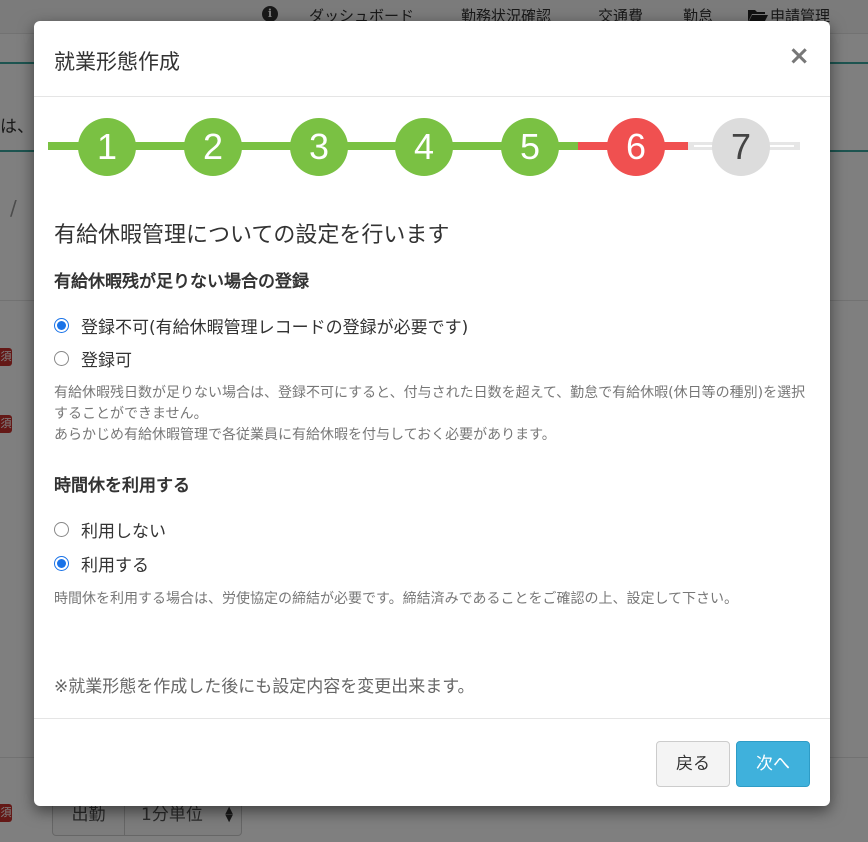  I want to click on step-6: 6, so click(636, 147).